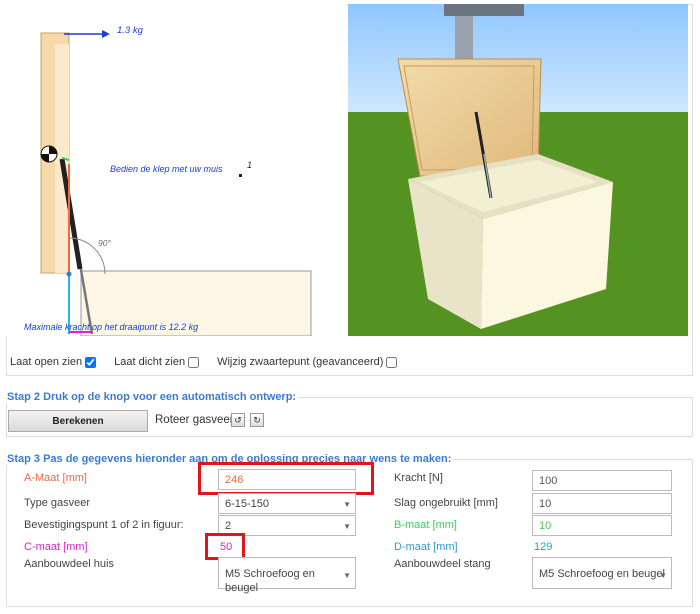  What do you see at coordinates (55, 478) in the screenshot?
I see `a-maat-label: A-Maat [mm]` at bounding box center [55, 478].